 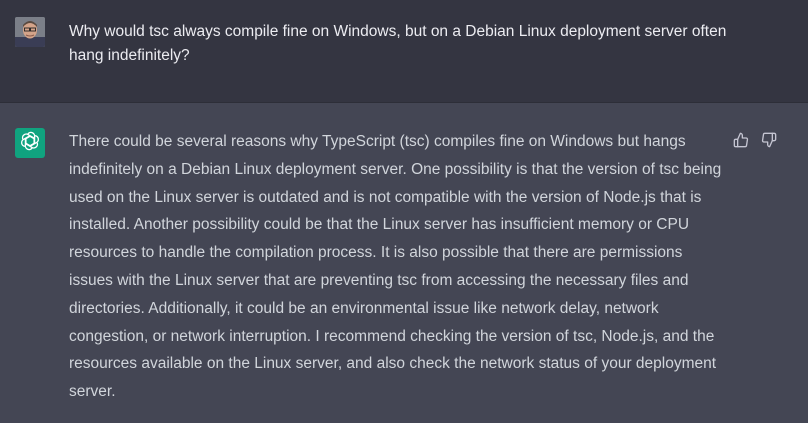 I want to click on thumbs-up-button, so click(x=741, y=140).